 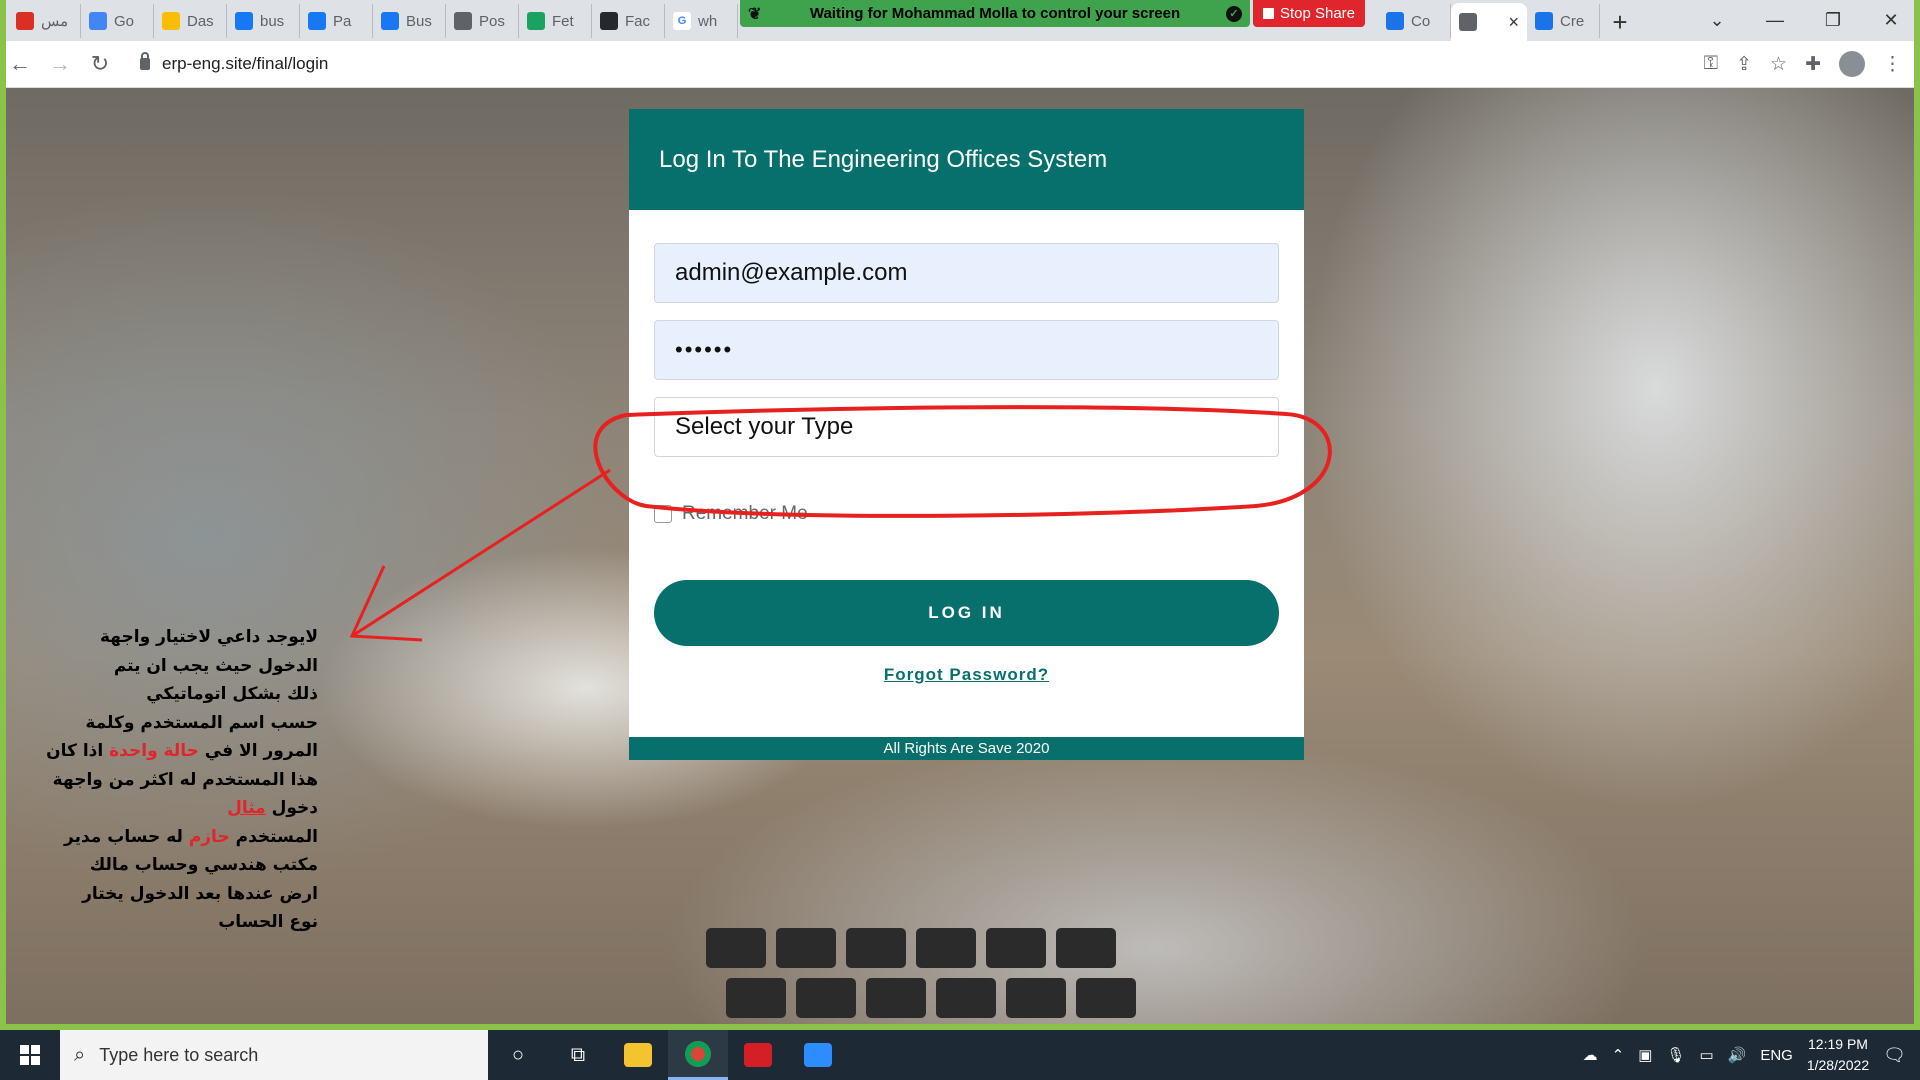 I want to click on window-controls: ⌄ — ❐ ✕, so click(x=1804, y=20).